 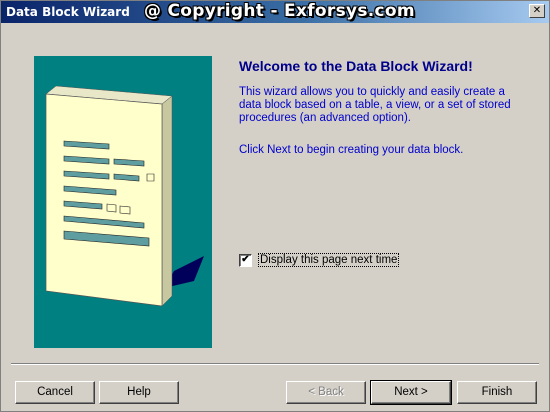 I want to click on display-next-time-checkbox: ✔, so click(x=245, y=260).